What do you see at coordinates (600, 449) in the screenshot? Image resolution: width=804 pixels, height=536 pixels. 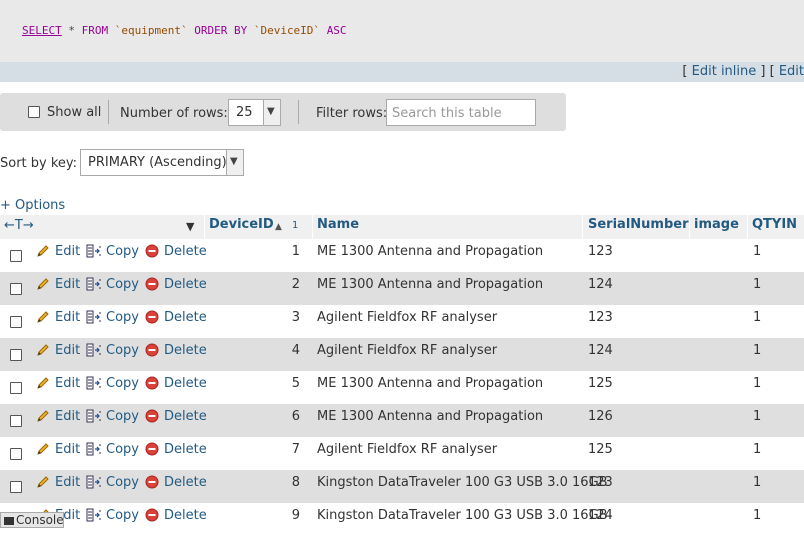 I see `cell-serialnumber: 125` at bounding box center [600, 449].